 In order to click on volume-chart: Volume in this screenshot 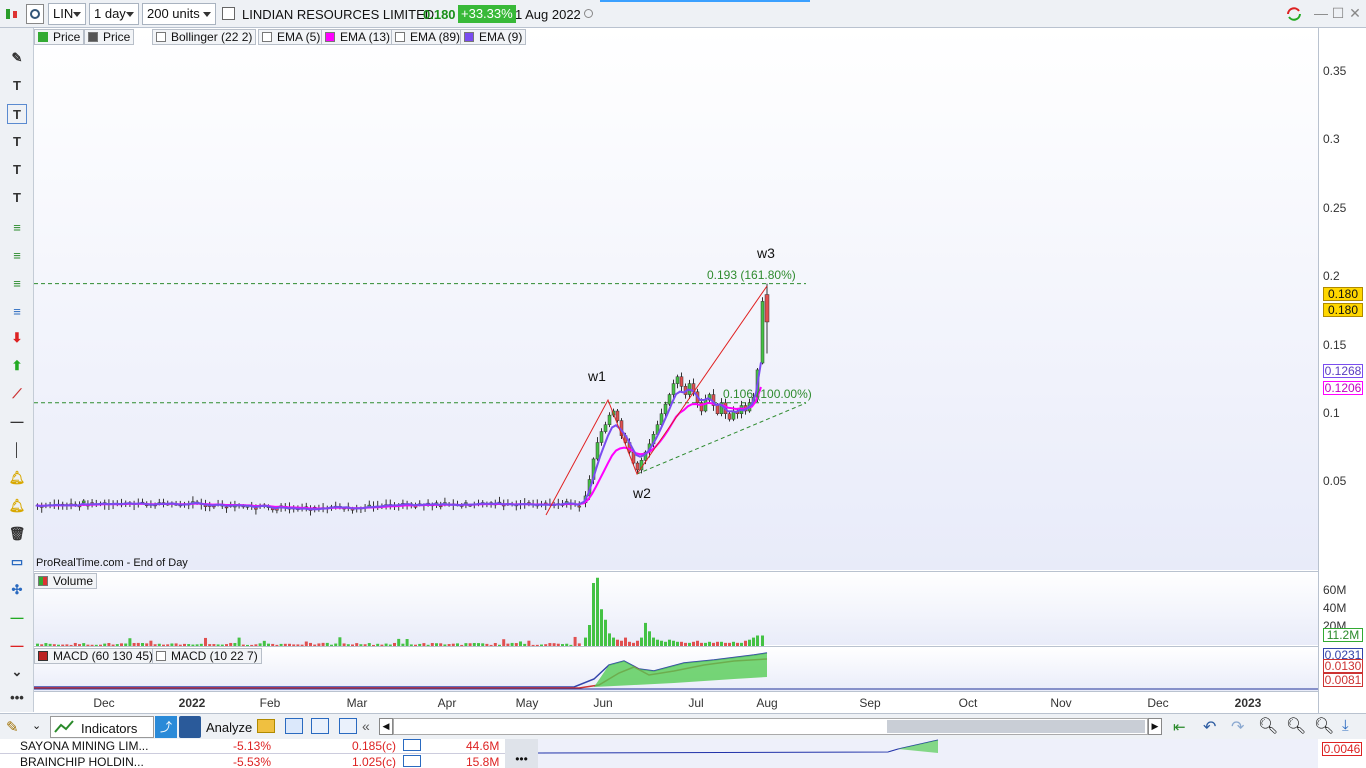, I will do `click(676, 608)`.